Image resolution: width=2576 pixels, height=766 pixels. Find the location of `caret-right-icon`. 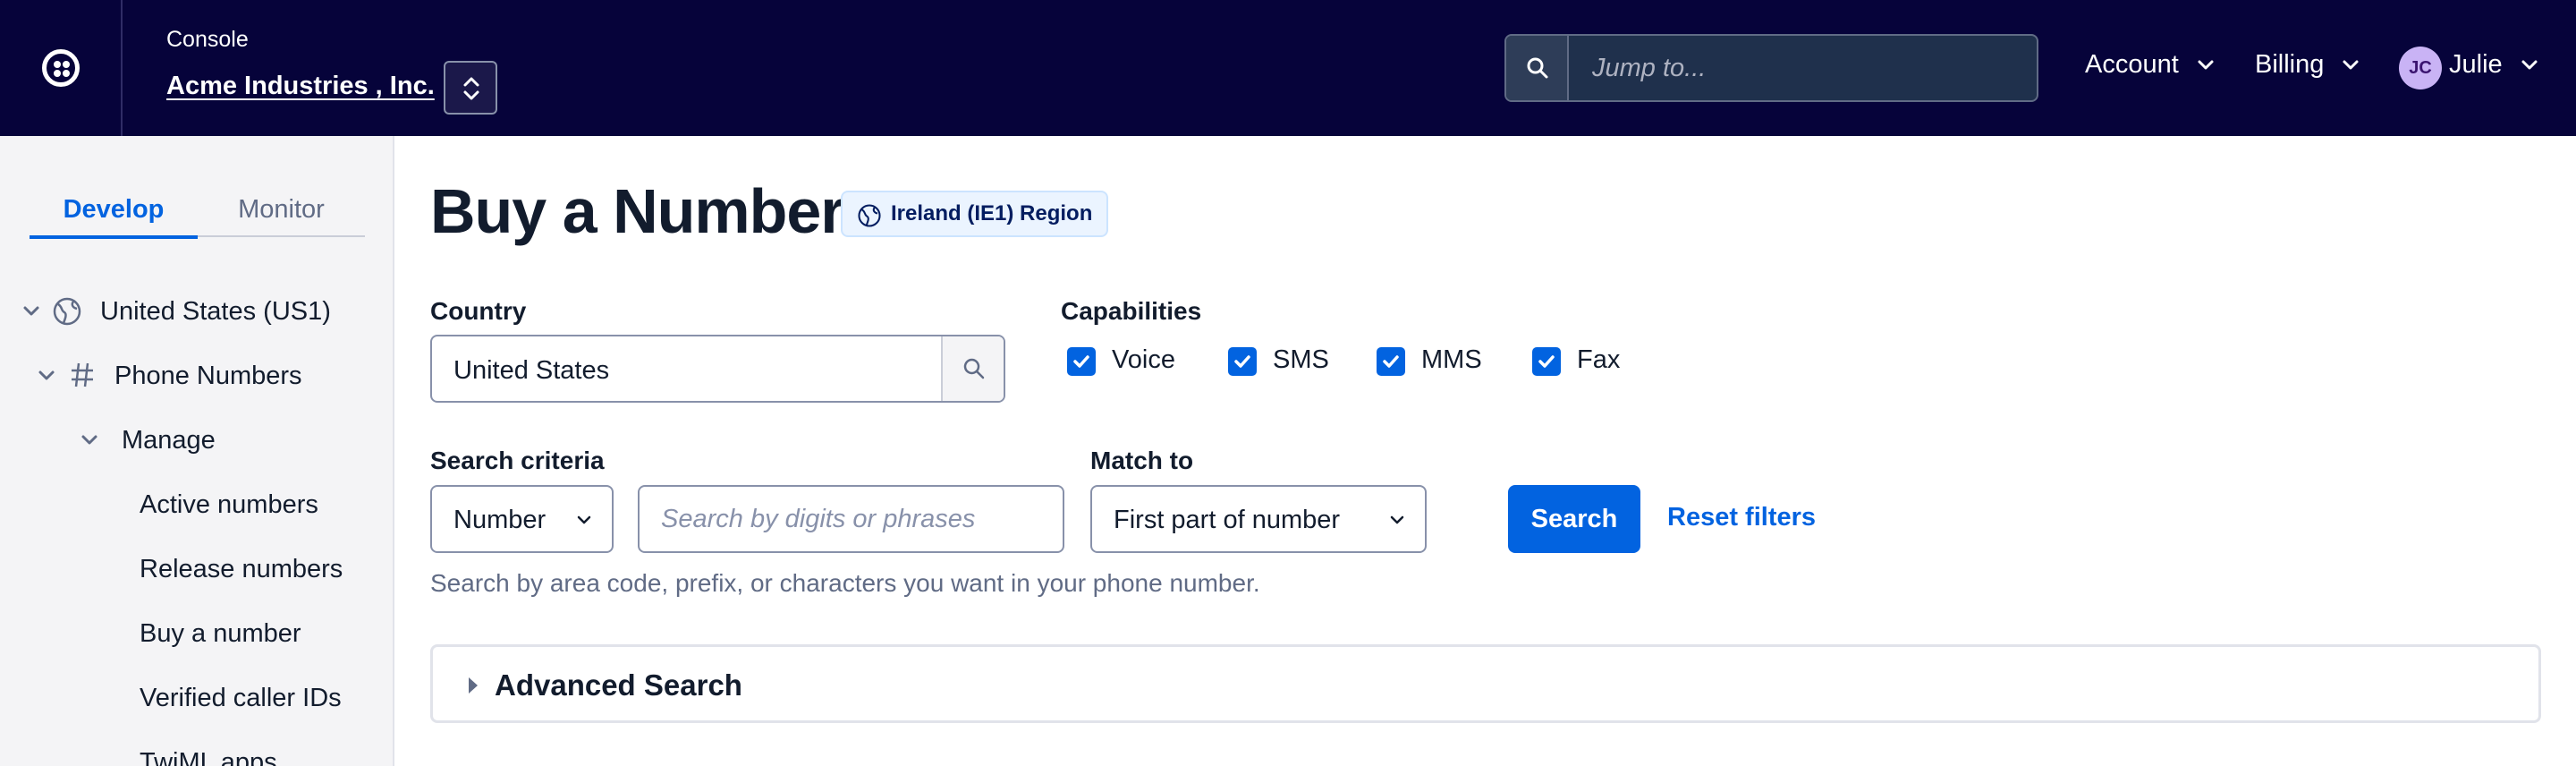

caret-right-icon is located at coordinates (473, 685).